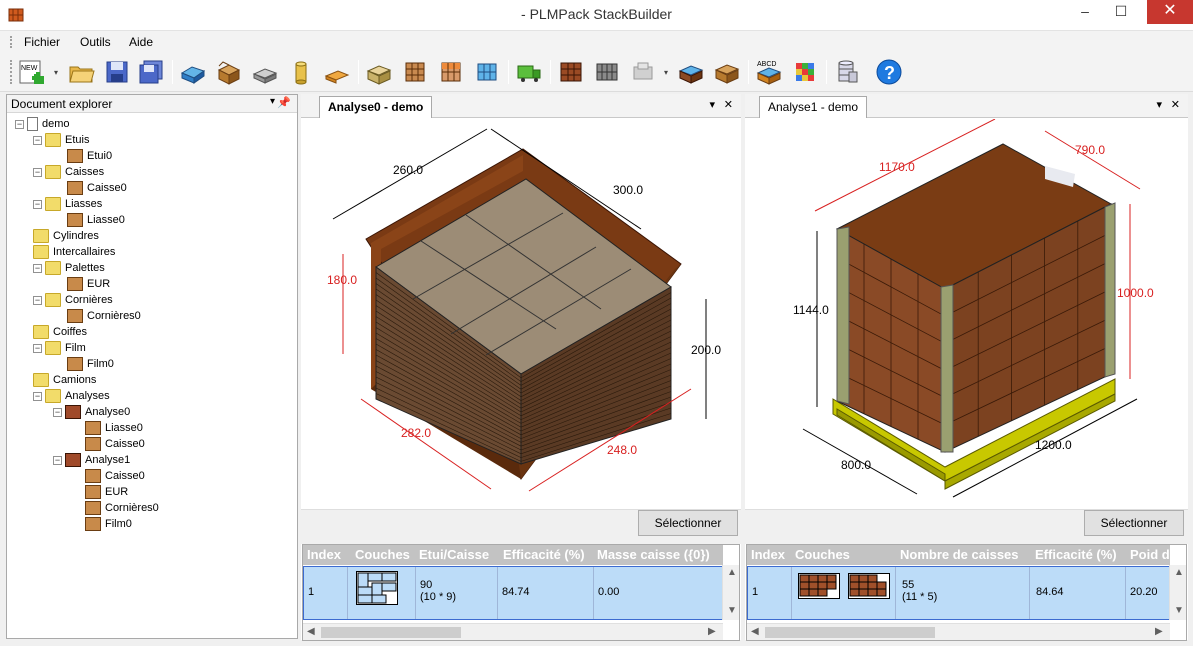 The image size is (1193, 646). What do you see at coordinates (67, 204) in the screenshot?
I see `tree-folder: − Liasses` at bounding box center [67, 204].